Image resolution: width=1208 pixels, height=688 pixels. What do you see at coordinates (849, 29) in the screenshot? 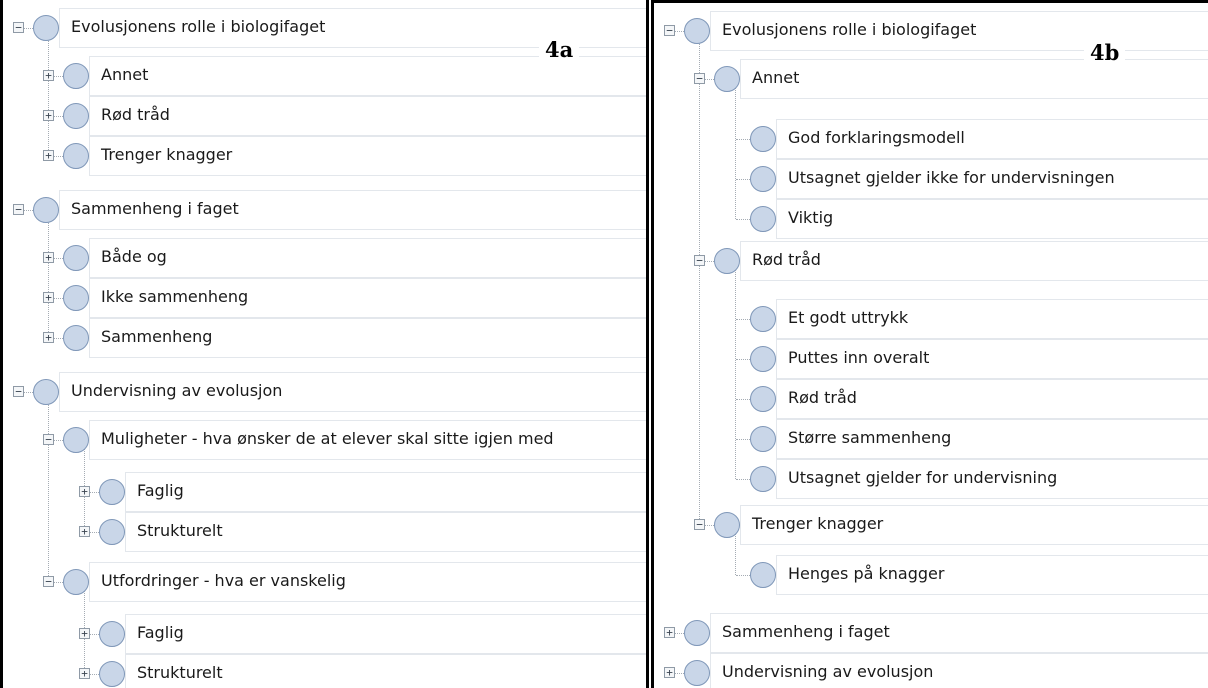
I see `node-label: Evolusjonens rolle i biologifaget` at bounding box center [849, 29].